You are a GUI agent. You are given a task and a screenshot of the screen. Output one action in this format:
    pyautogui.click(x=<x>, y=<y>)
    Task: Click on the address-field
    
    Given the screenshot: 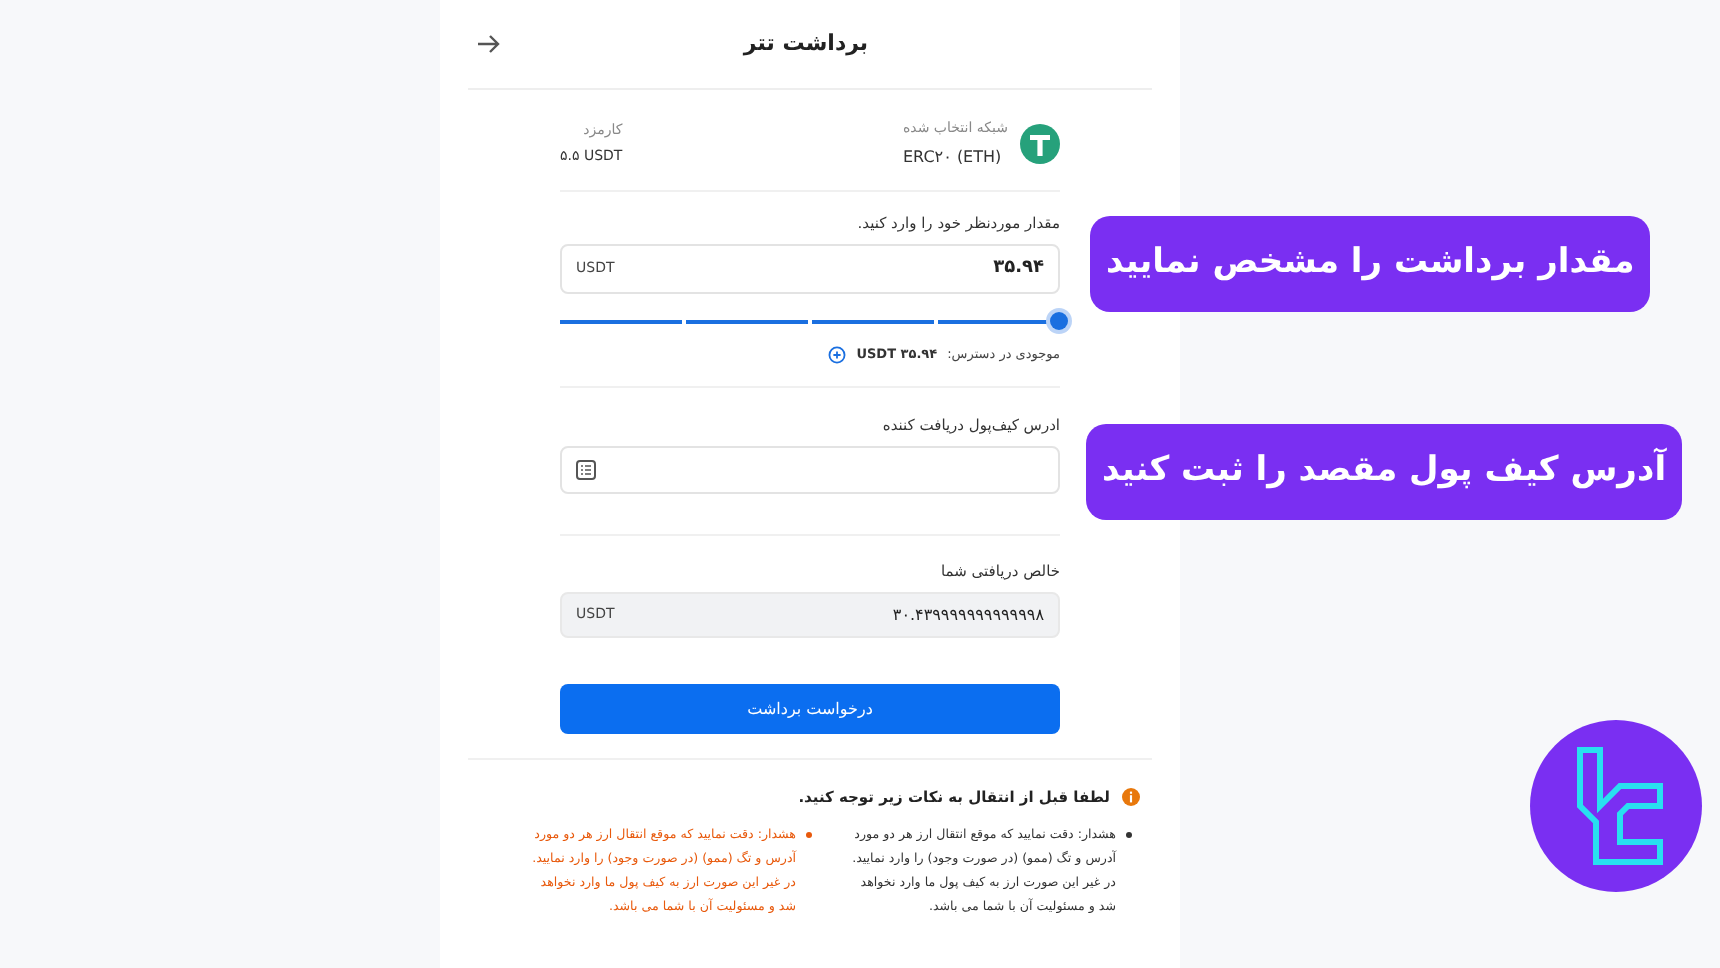 What is the action you would take?
    pyautogui.click(x=810, y=469)
    